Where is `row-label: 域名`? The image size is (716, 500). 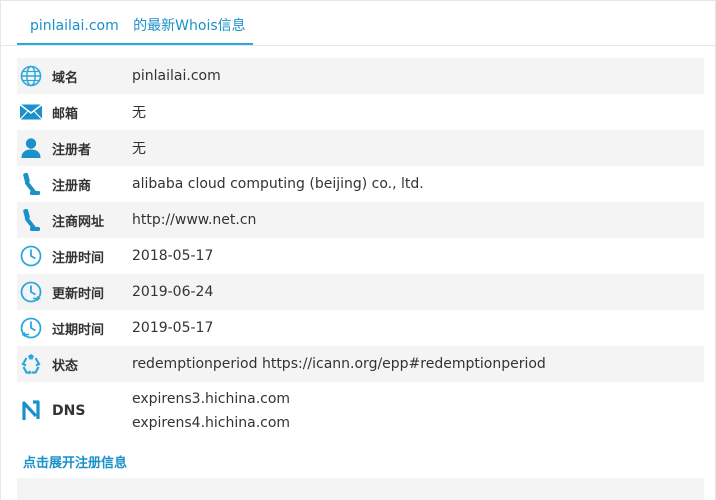 row-label: 域名 is located at coordinates (65, 78).